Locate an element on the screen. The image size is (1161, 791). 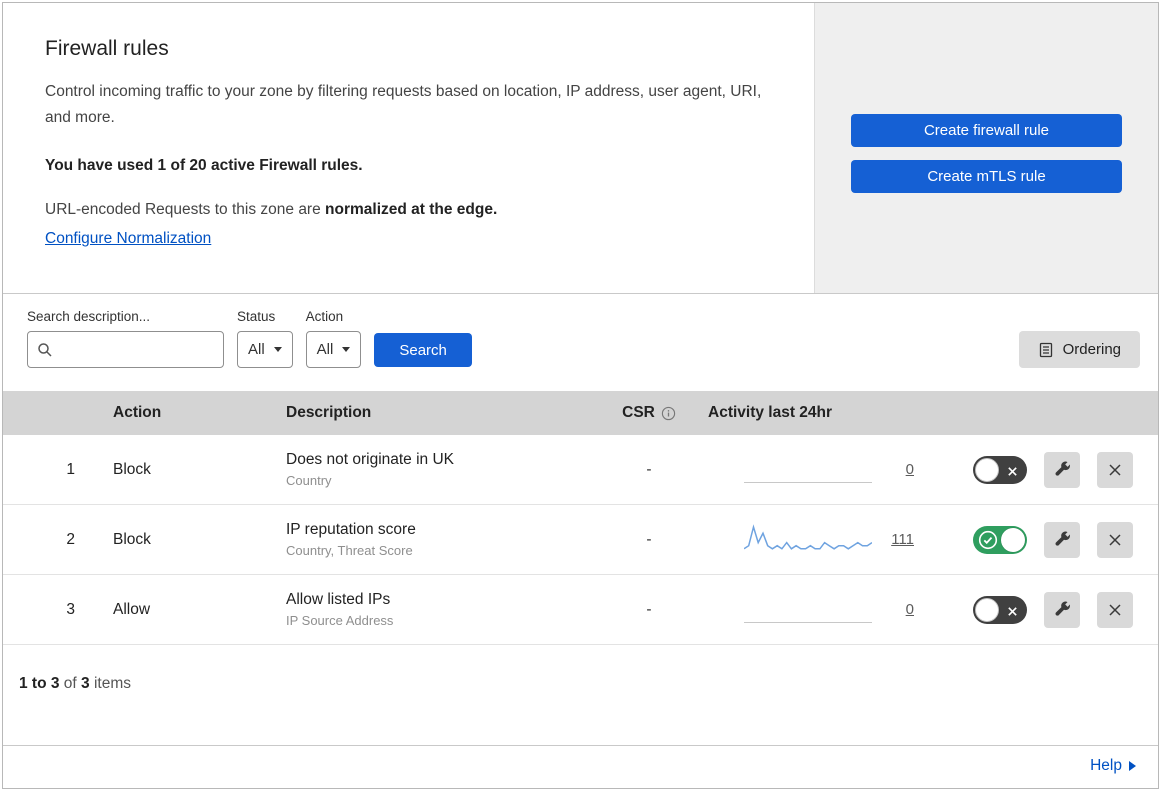
actions-panel: Create firewall rule Create mTLS rule is located at coordinates (986, 148).